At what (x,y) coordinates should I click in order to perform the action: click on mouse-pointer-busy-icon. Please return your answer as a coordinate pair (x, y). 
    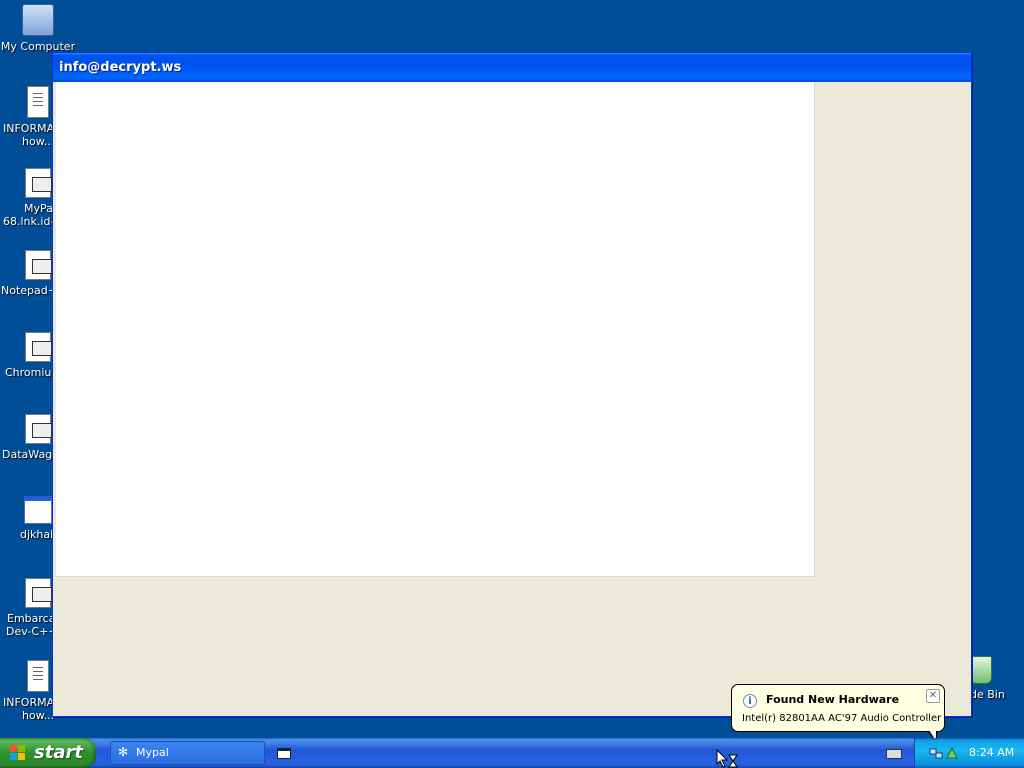
    Looking at the image, I should click on (727, 758).